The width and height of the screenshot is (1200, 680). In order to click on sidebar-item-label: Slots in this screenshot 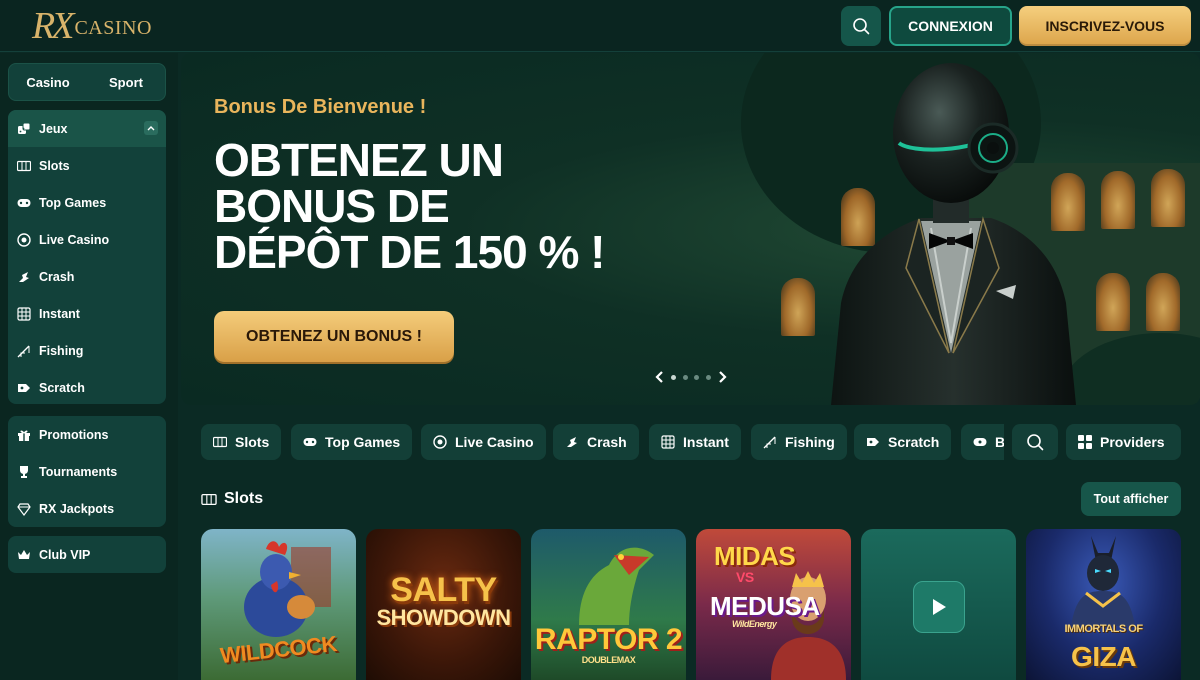, I will do `click(54, 165)`.